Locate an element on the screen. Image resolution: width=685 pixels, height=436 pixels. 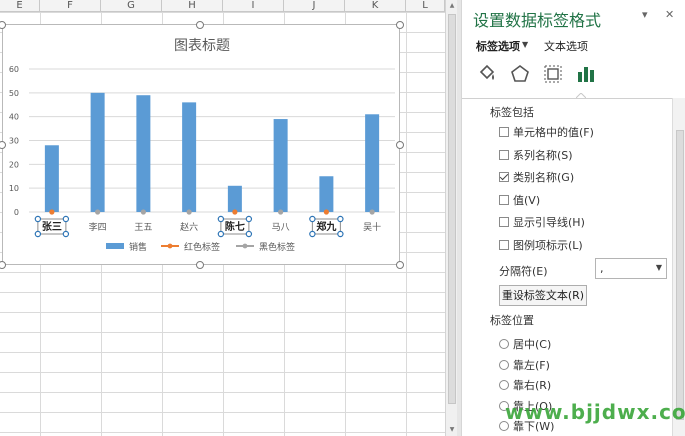
sheet-vertical-scrollbar: ▲ ▼ is located at coordinates (451, 218).